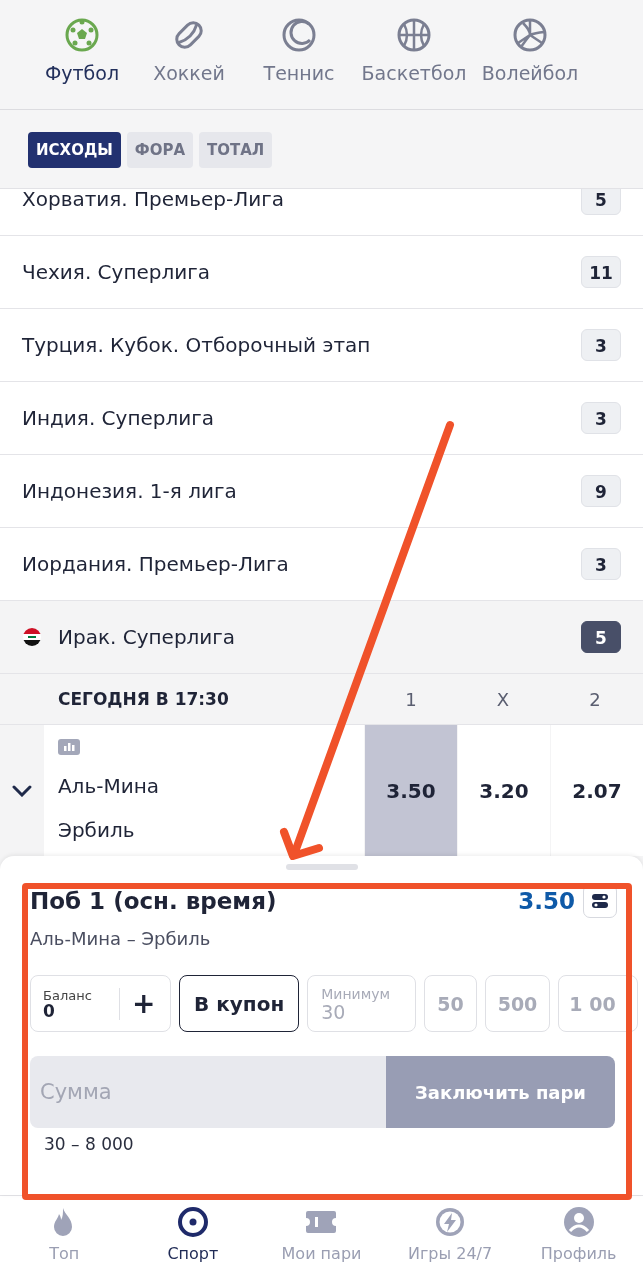 Image resolution: width=643 pixels, height=1280 pixels. What do you see at coordinates (155, 564) in the screenshot?
I see `league-name: Иордания. Премьер-Лига` at bounding box center [155, 564].